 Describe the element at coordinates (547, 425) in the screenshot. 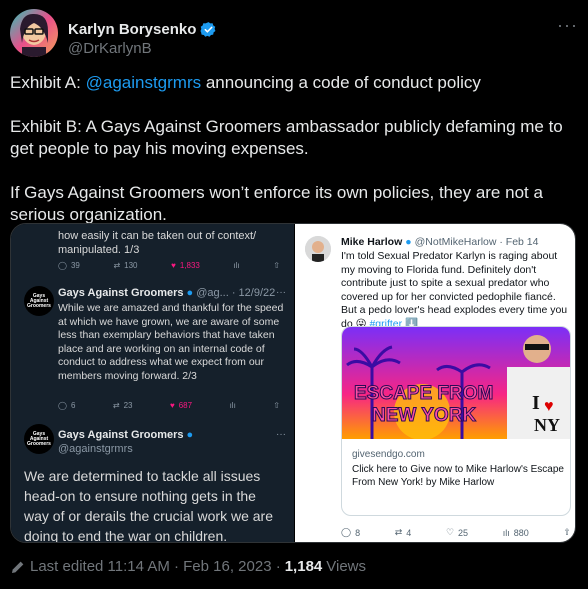

I see `svg-text: NY` at that location.